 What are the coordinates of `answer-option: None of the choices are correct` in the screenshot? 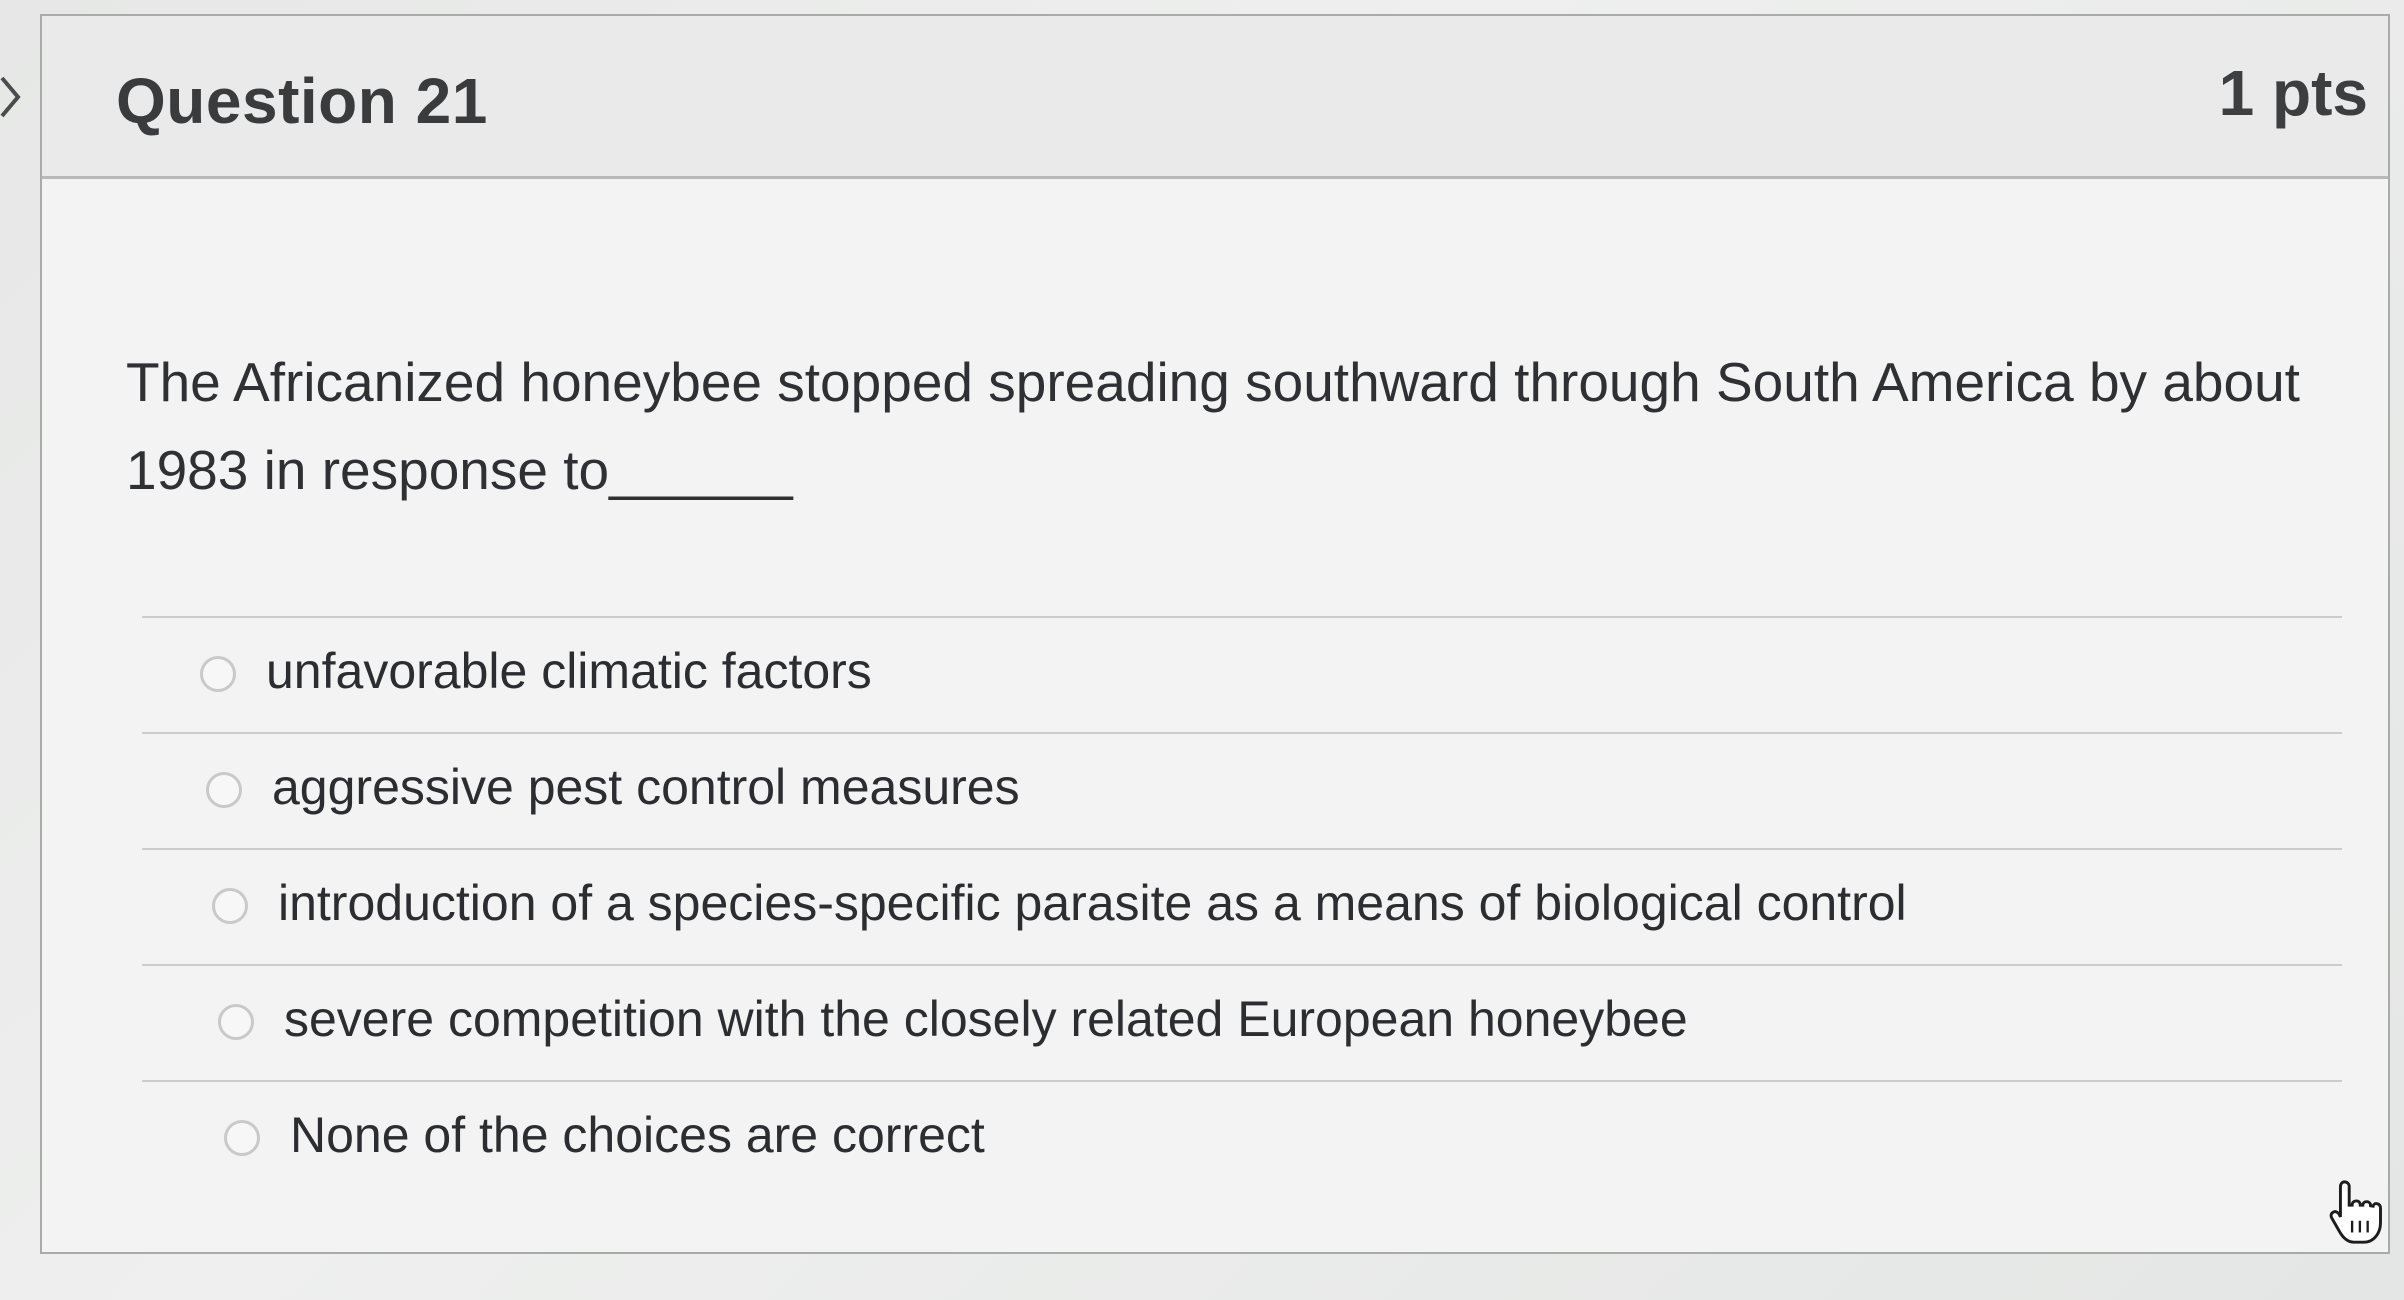 It's located at (1242, 1138).